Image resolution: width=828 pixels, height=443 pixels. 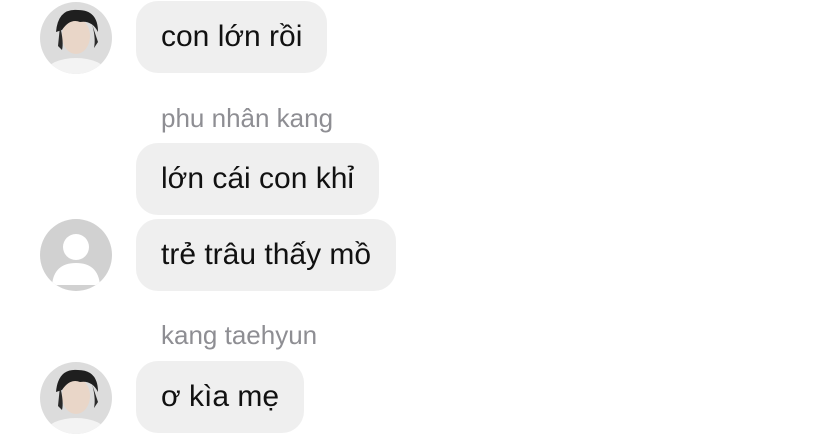 What do you see at coordinates (258, 179) in the screenshot?
I see `message-bubble: lớn cái con khỉ` at bounding box center [258, 179].